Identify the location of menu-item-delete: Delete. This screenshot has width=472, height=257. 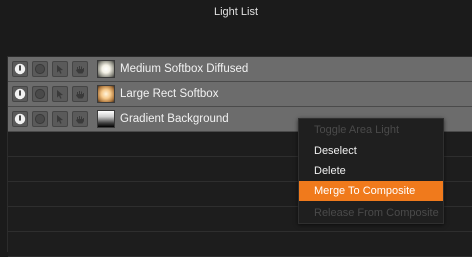
(371, 171).